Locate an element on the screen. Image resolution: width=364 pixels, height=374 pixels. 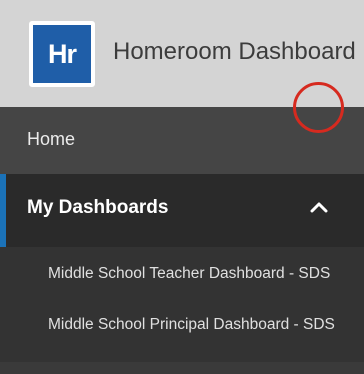
collapse-toggle-button is located at coordinates (319, 207).